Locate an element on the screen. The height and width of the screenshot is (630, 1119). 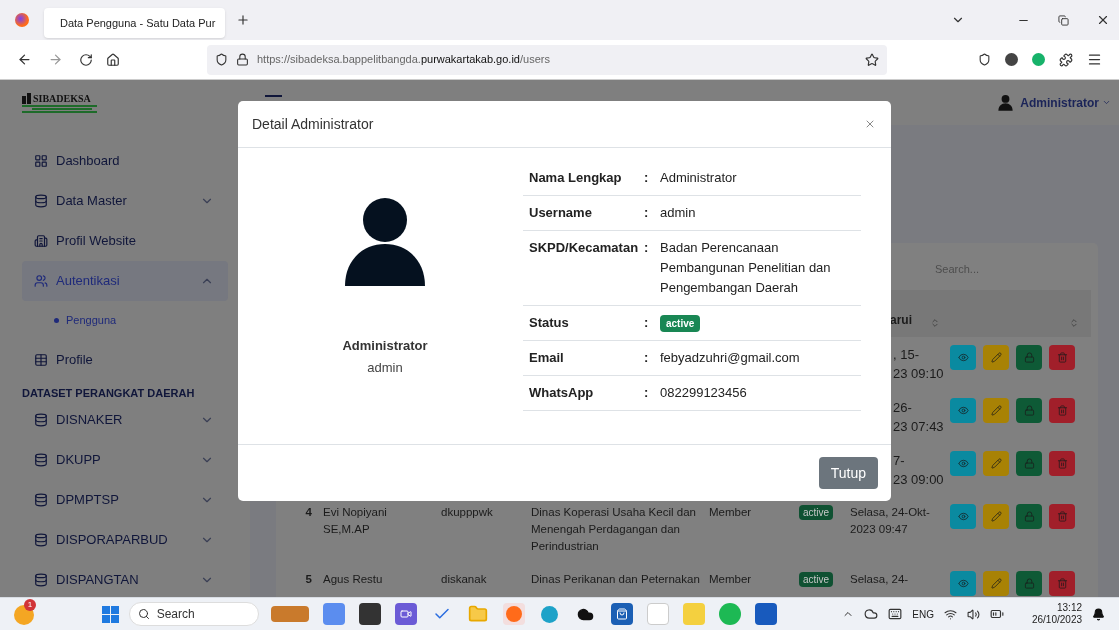
extensions-icon is located at coordinates (1066, 59).